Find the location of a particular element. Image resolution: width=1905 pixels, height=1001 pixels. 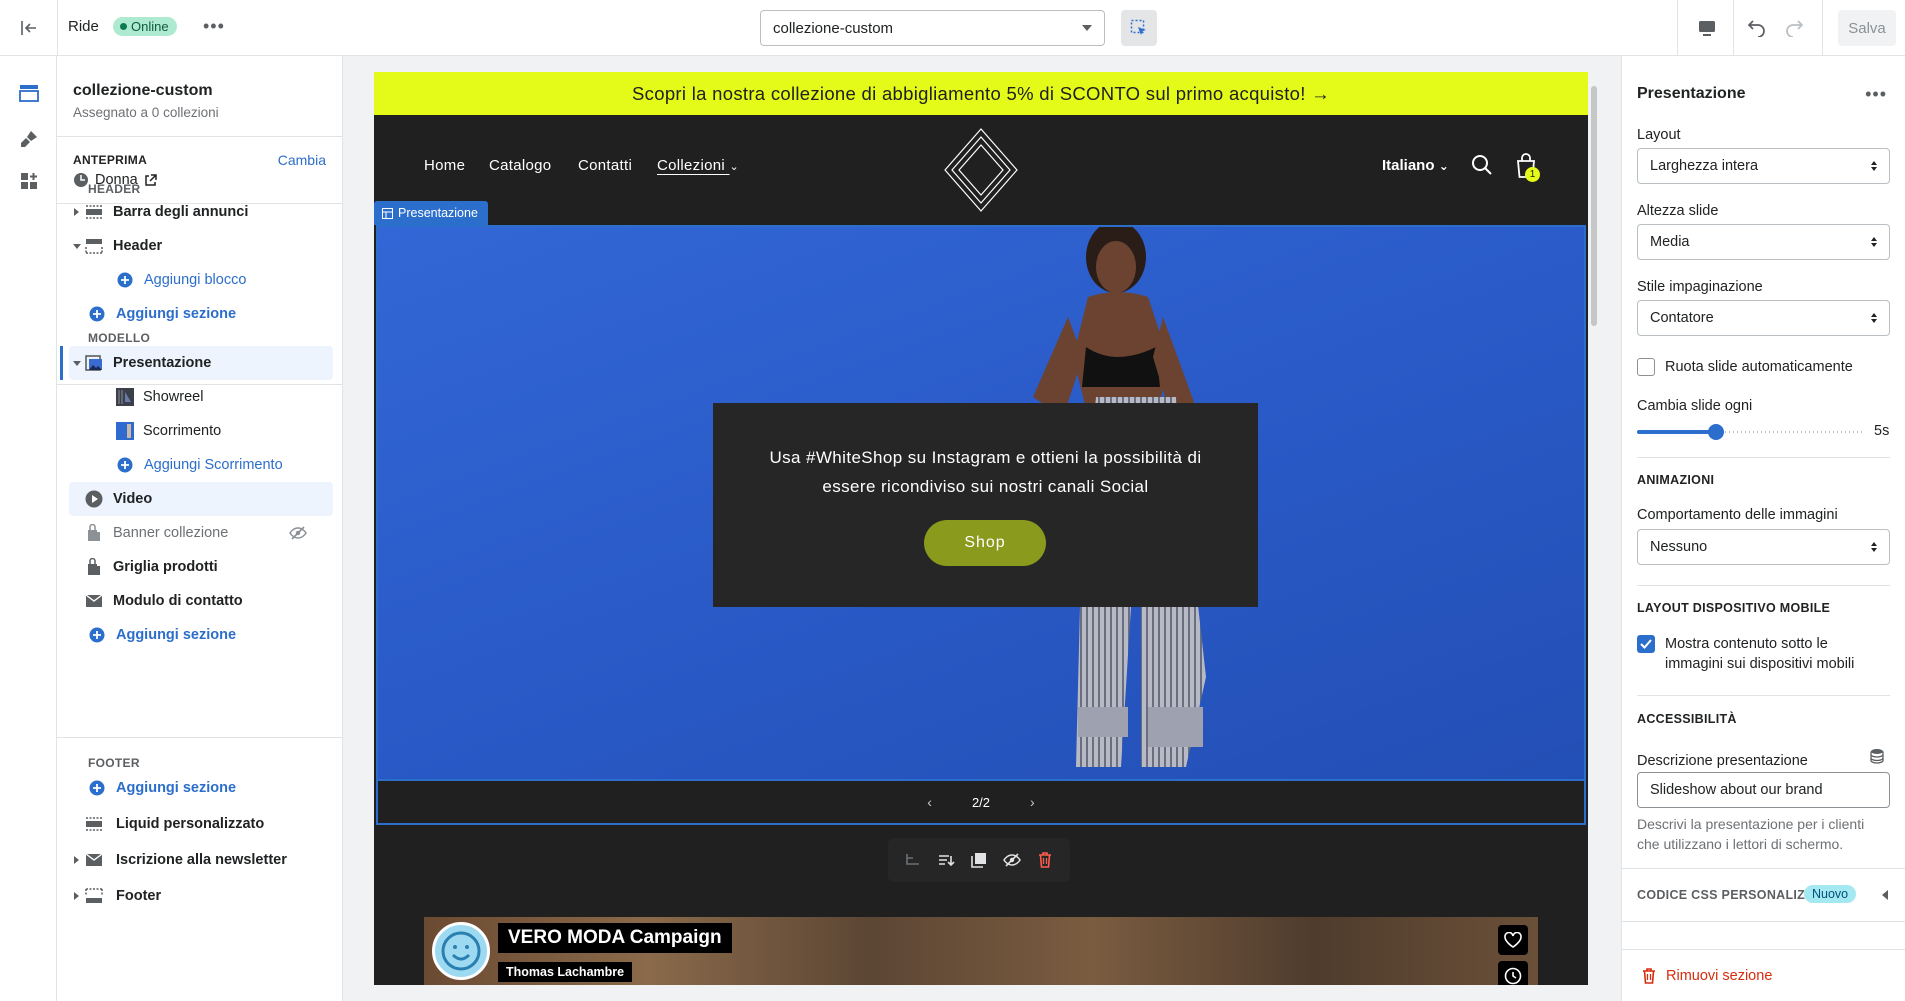

description-input: Slideshow about our brand is located at coordinates (1763, 790).